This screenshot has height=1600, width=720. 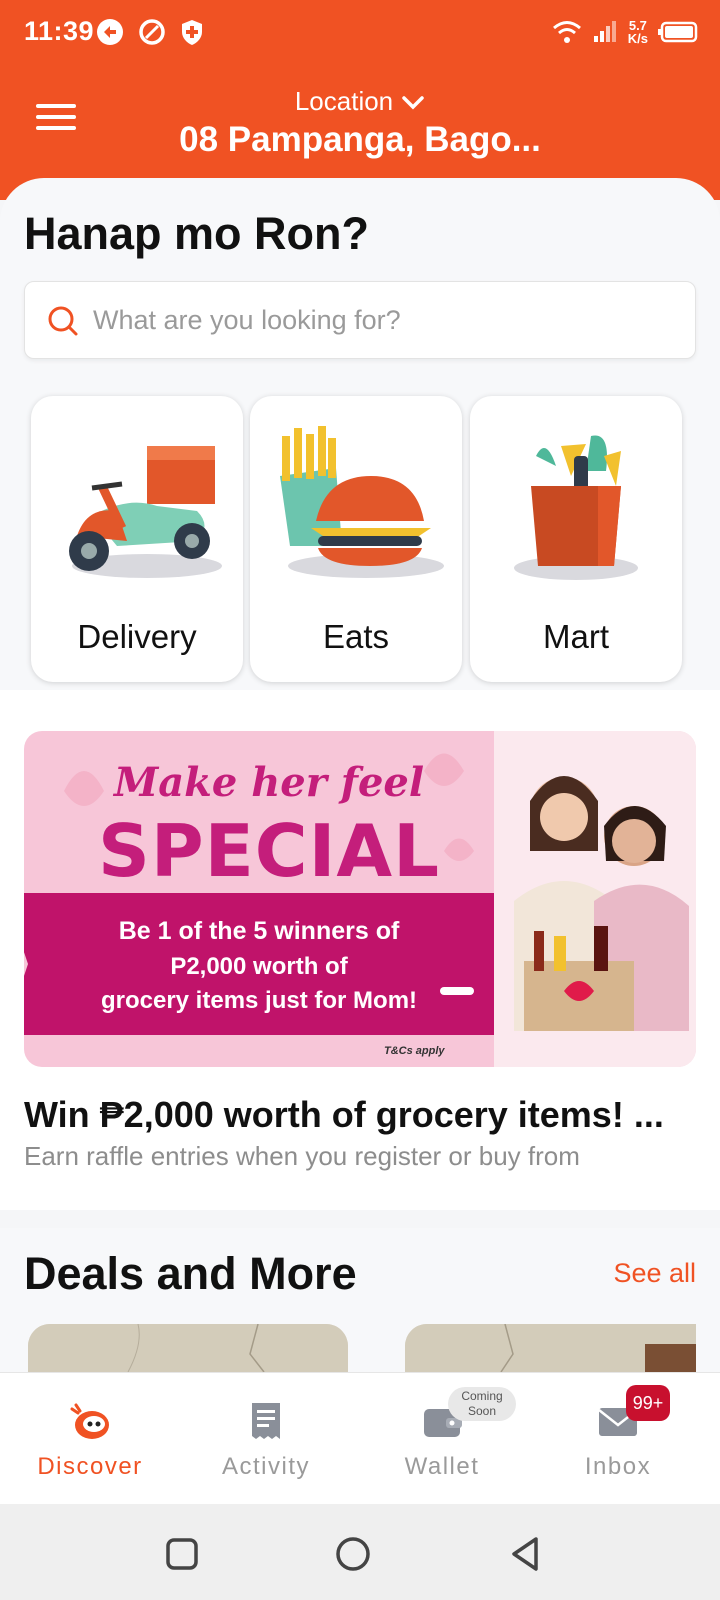 What do you see at coordinates (90, 1466) in the screenshot?
I see `nav-label-discover: Discover` at bounding box center [90, 1466].